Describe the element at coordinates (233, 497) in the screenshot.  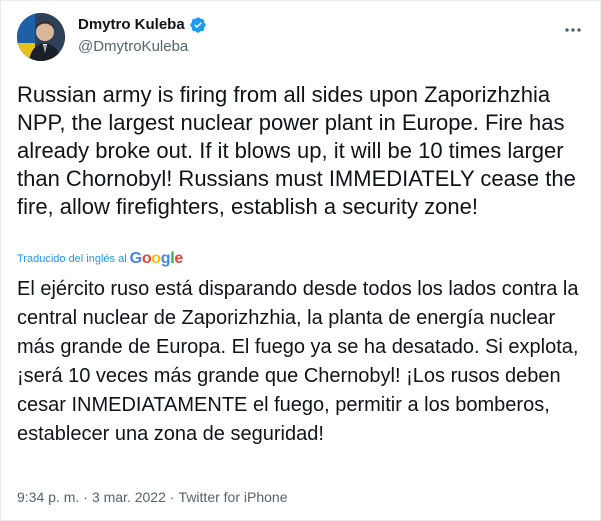
I see `tweet-source: Twitter for iPhone` at that location.